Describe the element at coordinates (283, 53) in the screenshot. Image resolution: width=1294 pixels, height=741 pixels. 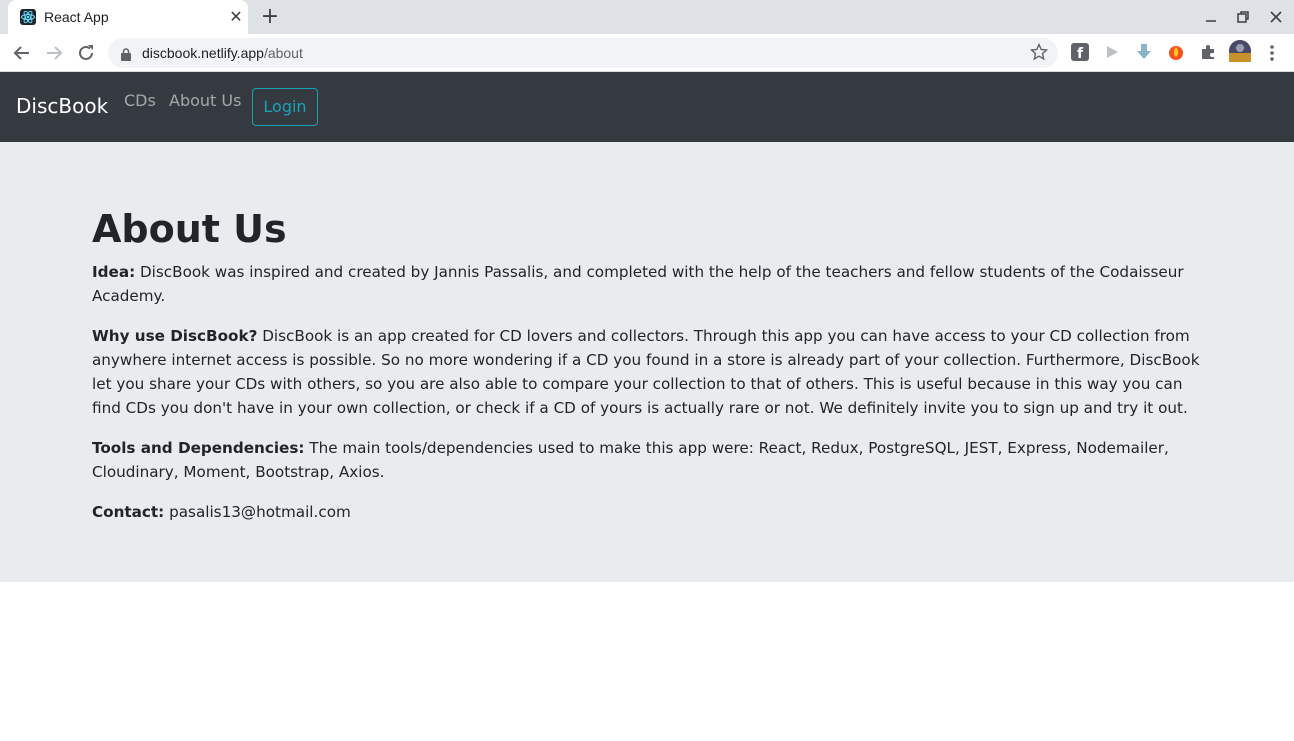
I see `url-path: /about` at that location.